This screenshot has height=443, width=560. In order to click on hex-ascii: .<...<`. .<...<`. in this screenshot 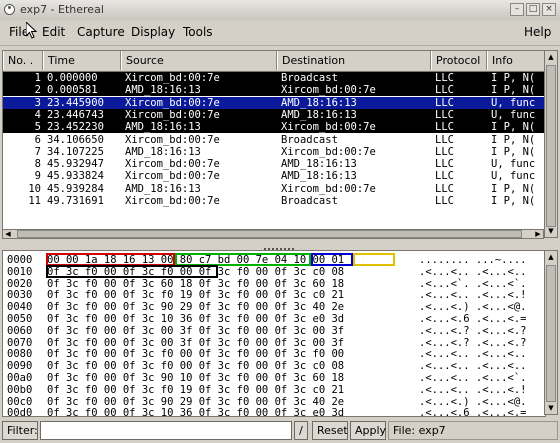, I will do `click(473, 283)`.